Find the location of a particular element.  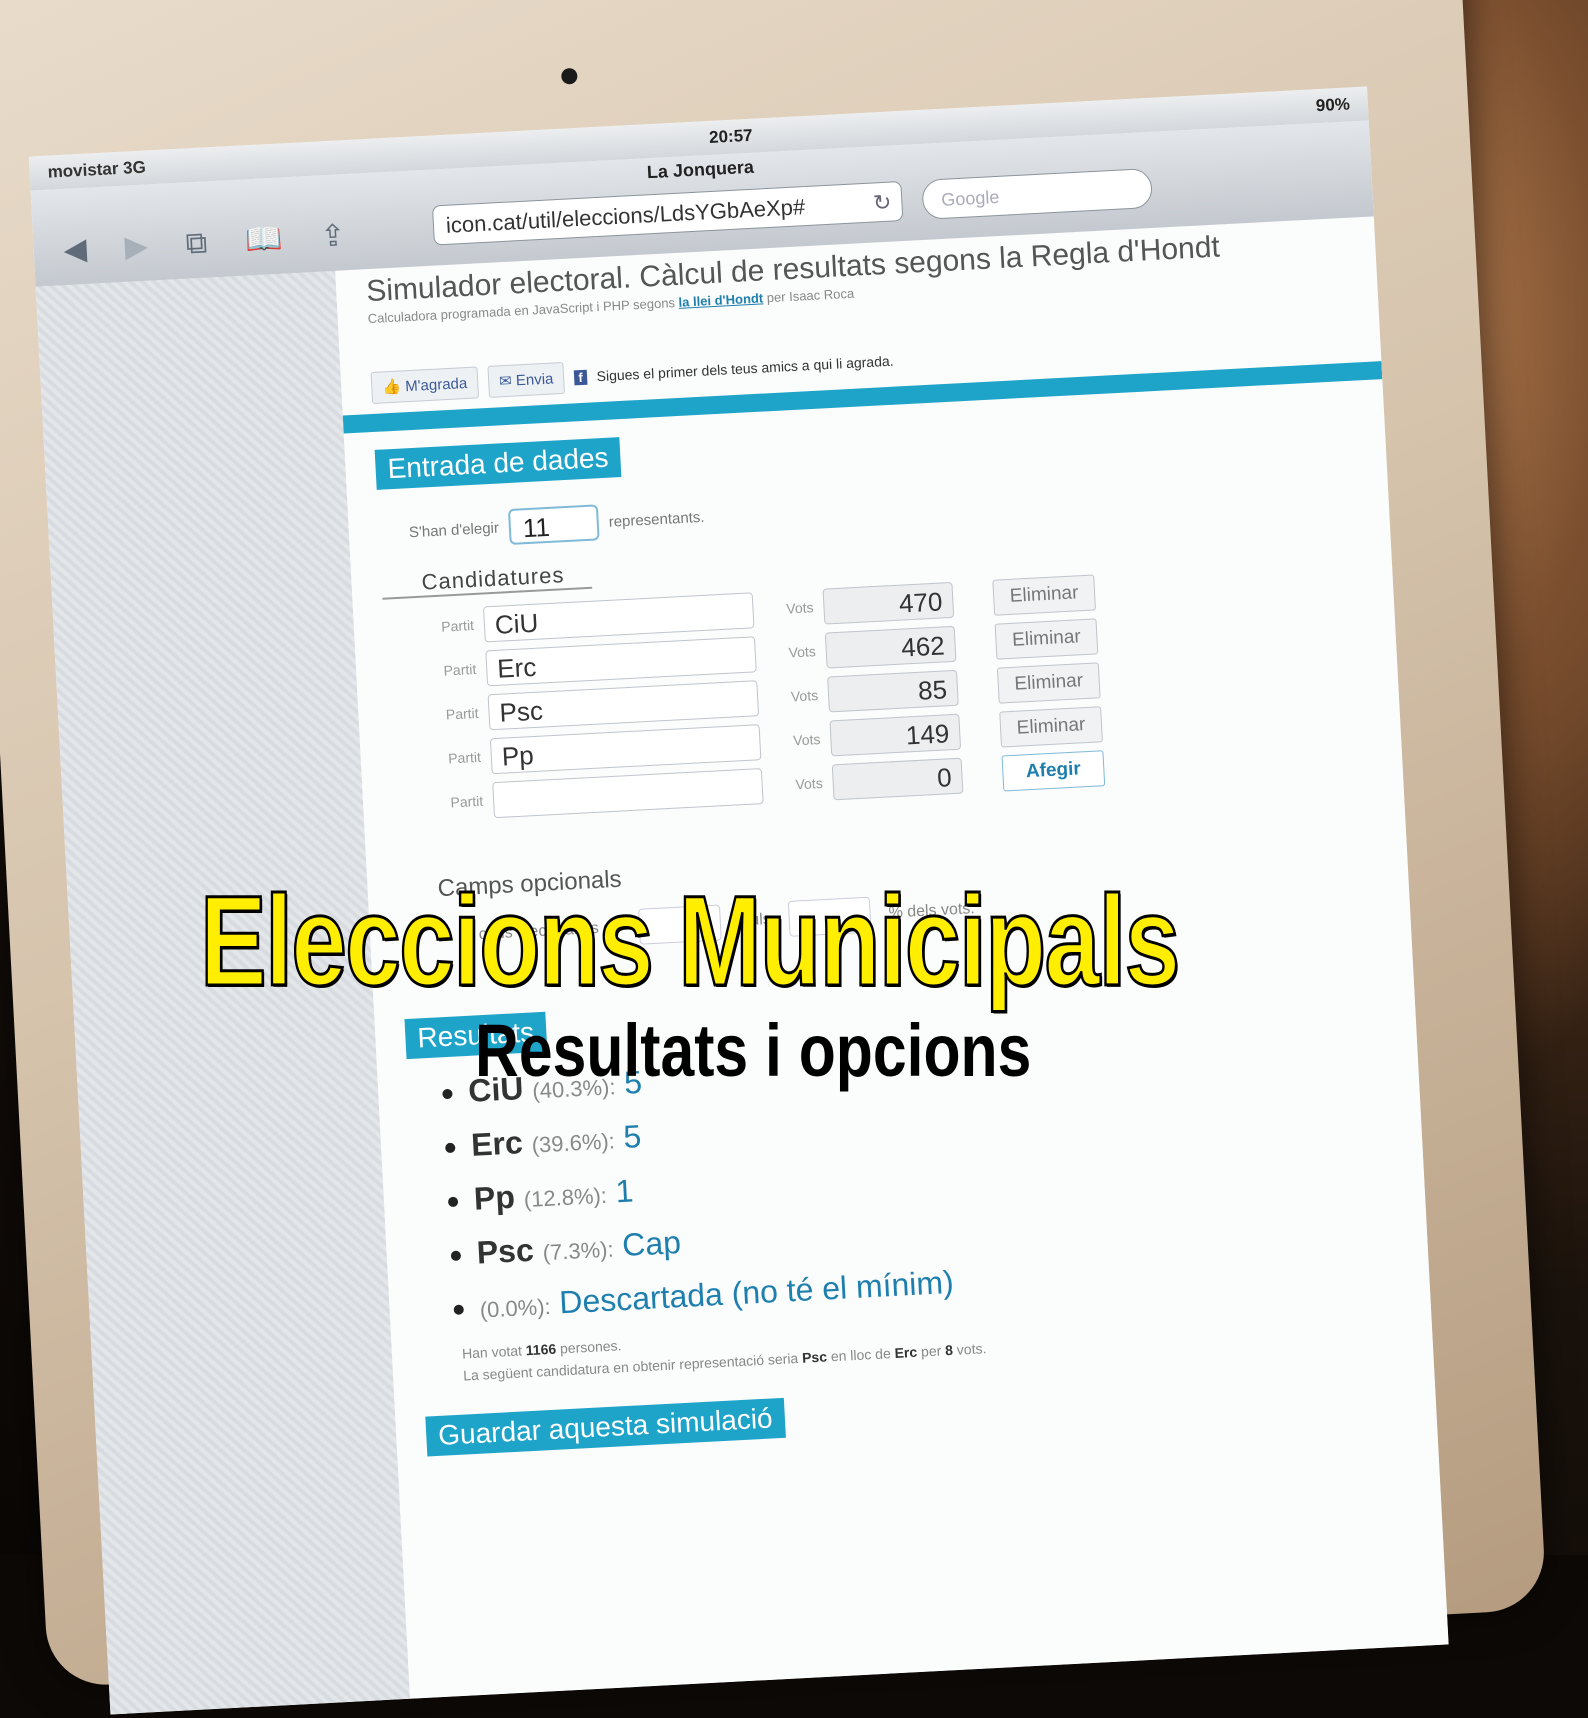

camera is located at coordinates (569, 76).